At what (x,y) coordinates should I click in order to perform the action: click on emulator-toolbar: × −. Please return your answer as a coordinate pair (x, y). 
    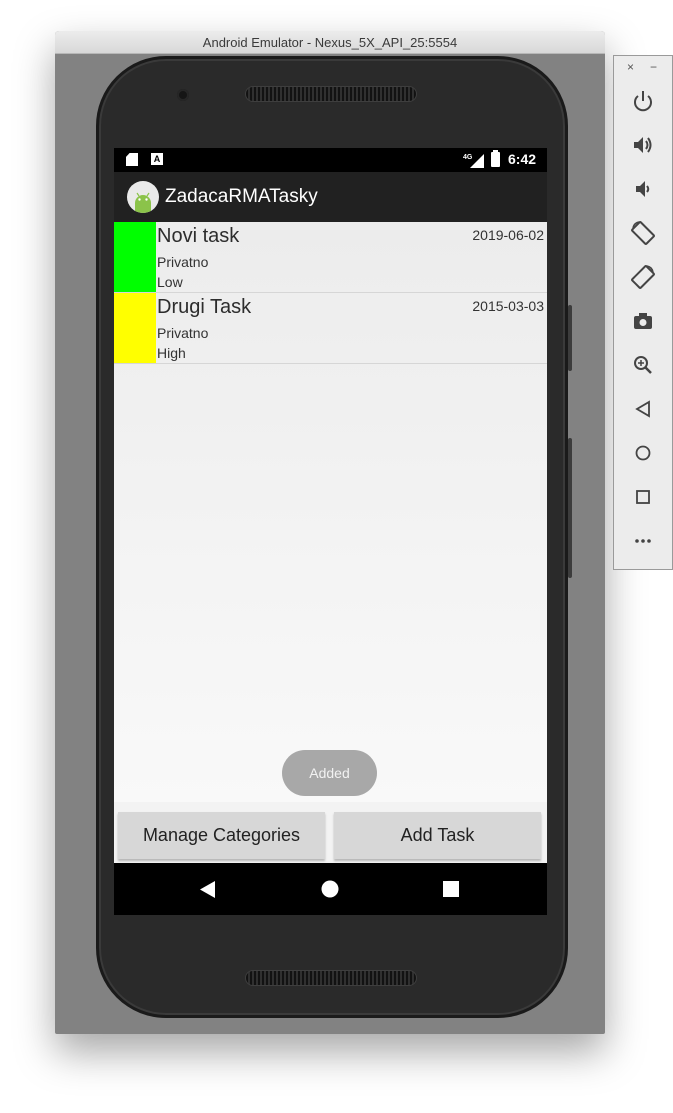
    Looking at the image, I should click on (643, 312).